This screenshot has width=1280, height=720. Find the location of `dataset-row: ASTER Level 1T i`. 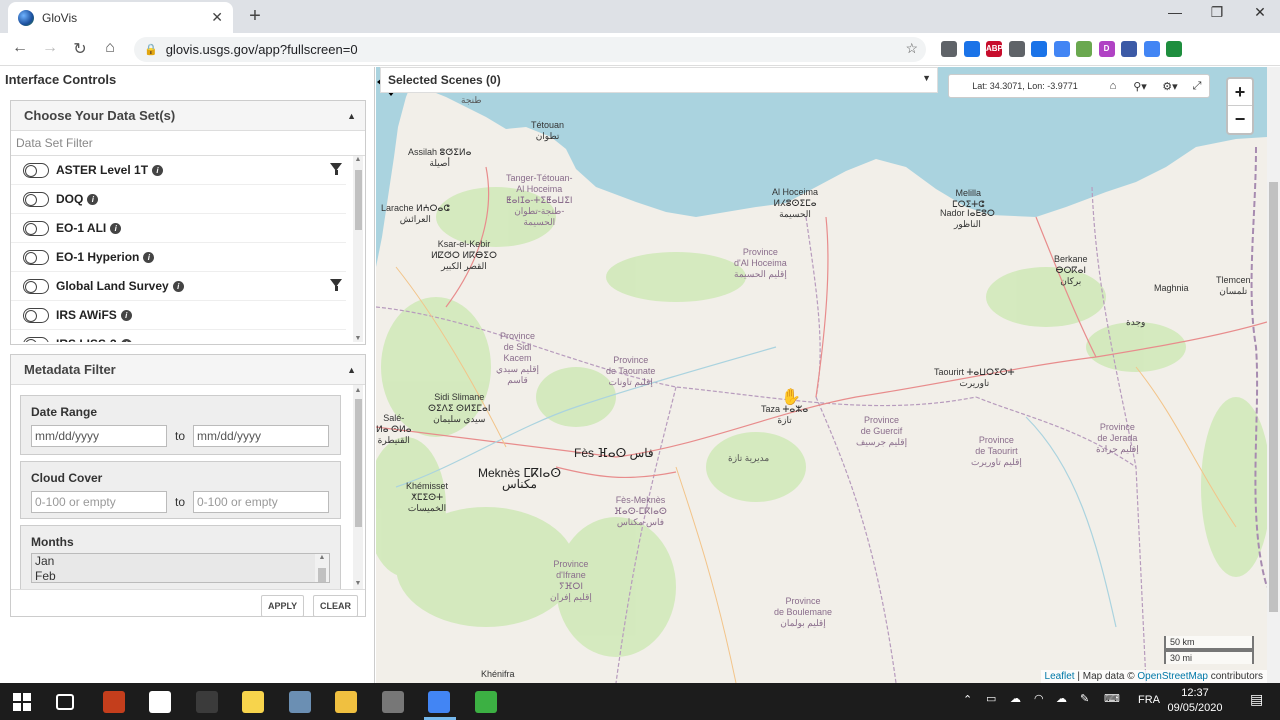

dataset-row: ASTER Level 1T i is located at coordinates (178, 170).